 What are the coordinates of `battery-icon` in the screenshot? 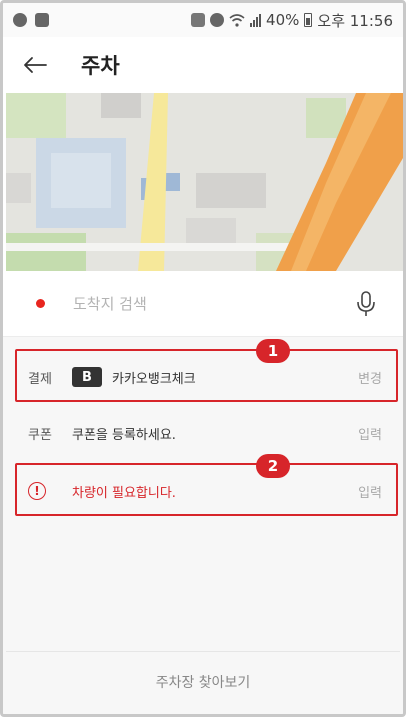 It's located at (308, 20).